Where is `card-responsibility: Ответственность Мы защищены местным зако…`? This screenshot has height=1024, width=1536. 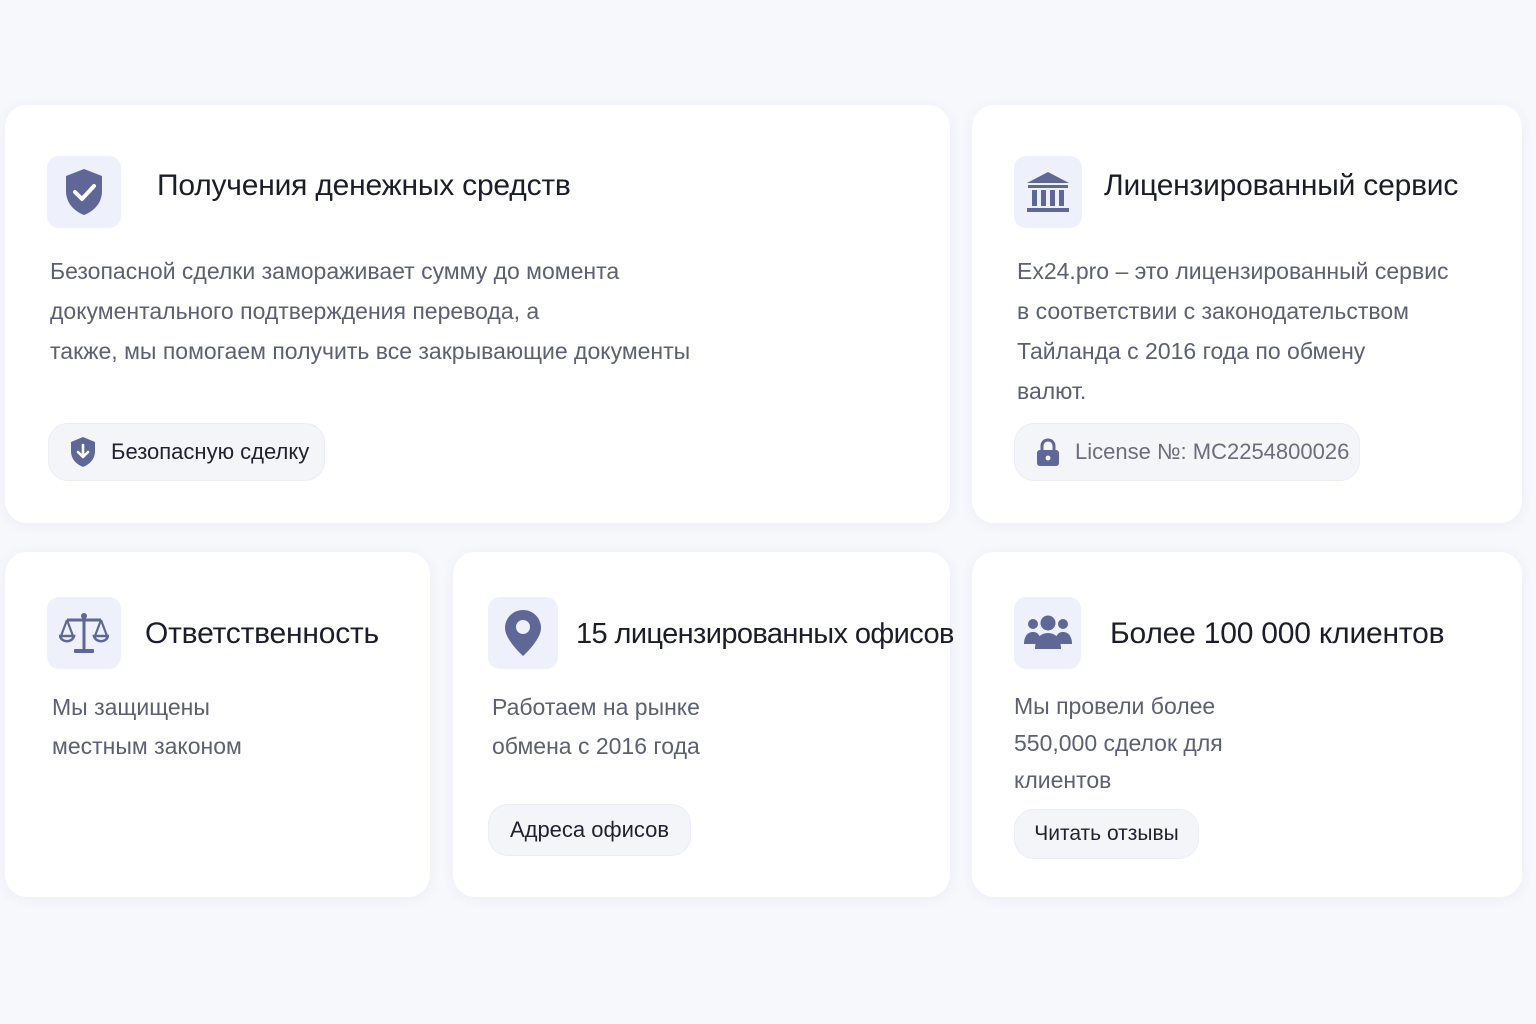
card-responsibility: Ответственность Мы защищены местным зако… is located at coordinates (217, 724).